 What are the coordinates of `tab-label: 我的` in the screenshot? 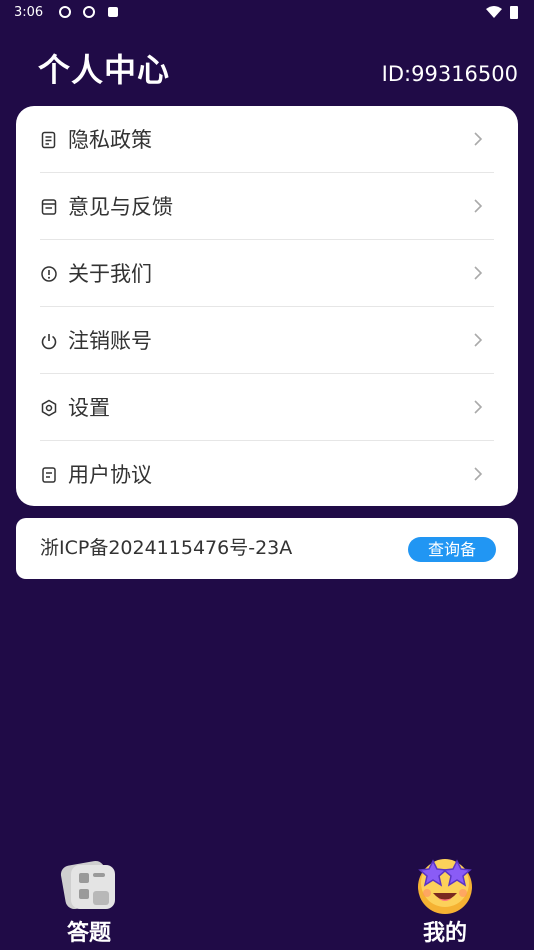 It's located at (444, 933).